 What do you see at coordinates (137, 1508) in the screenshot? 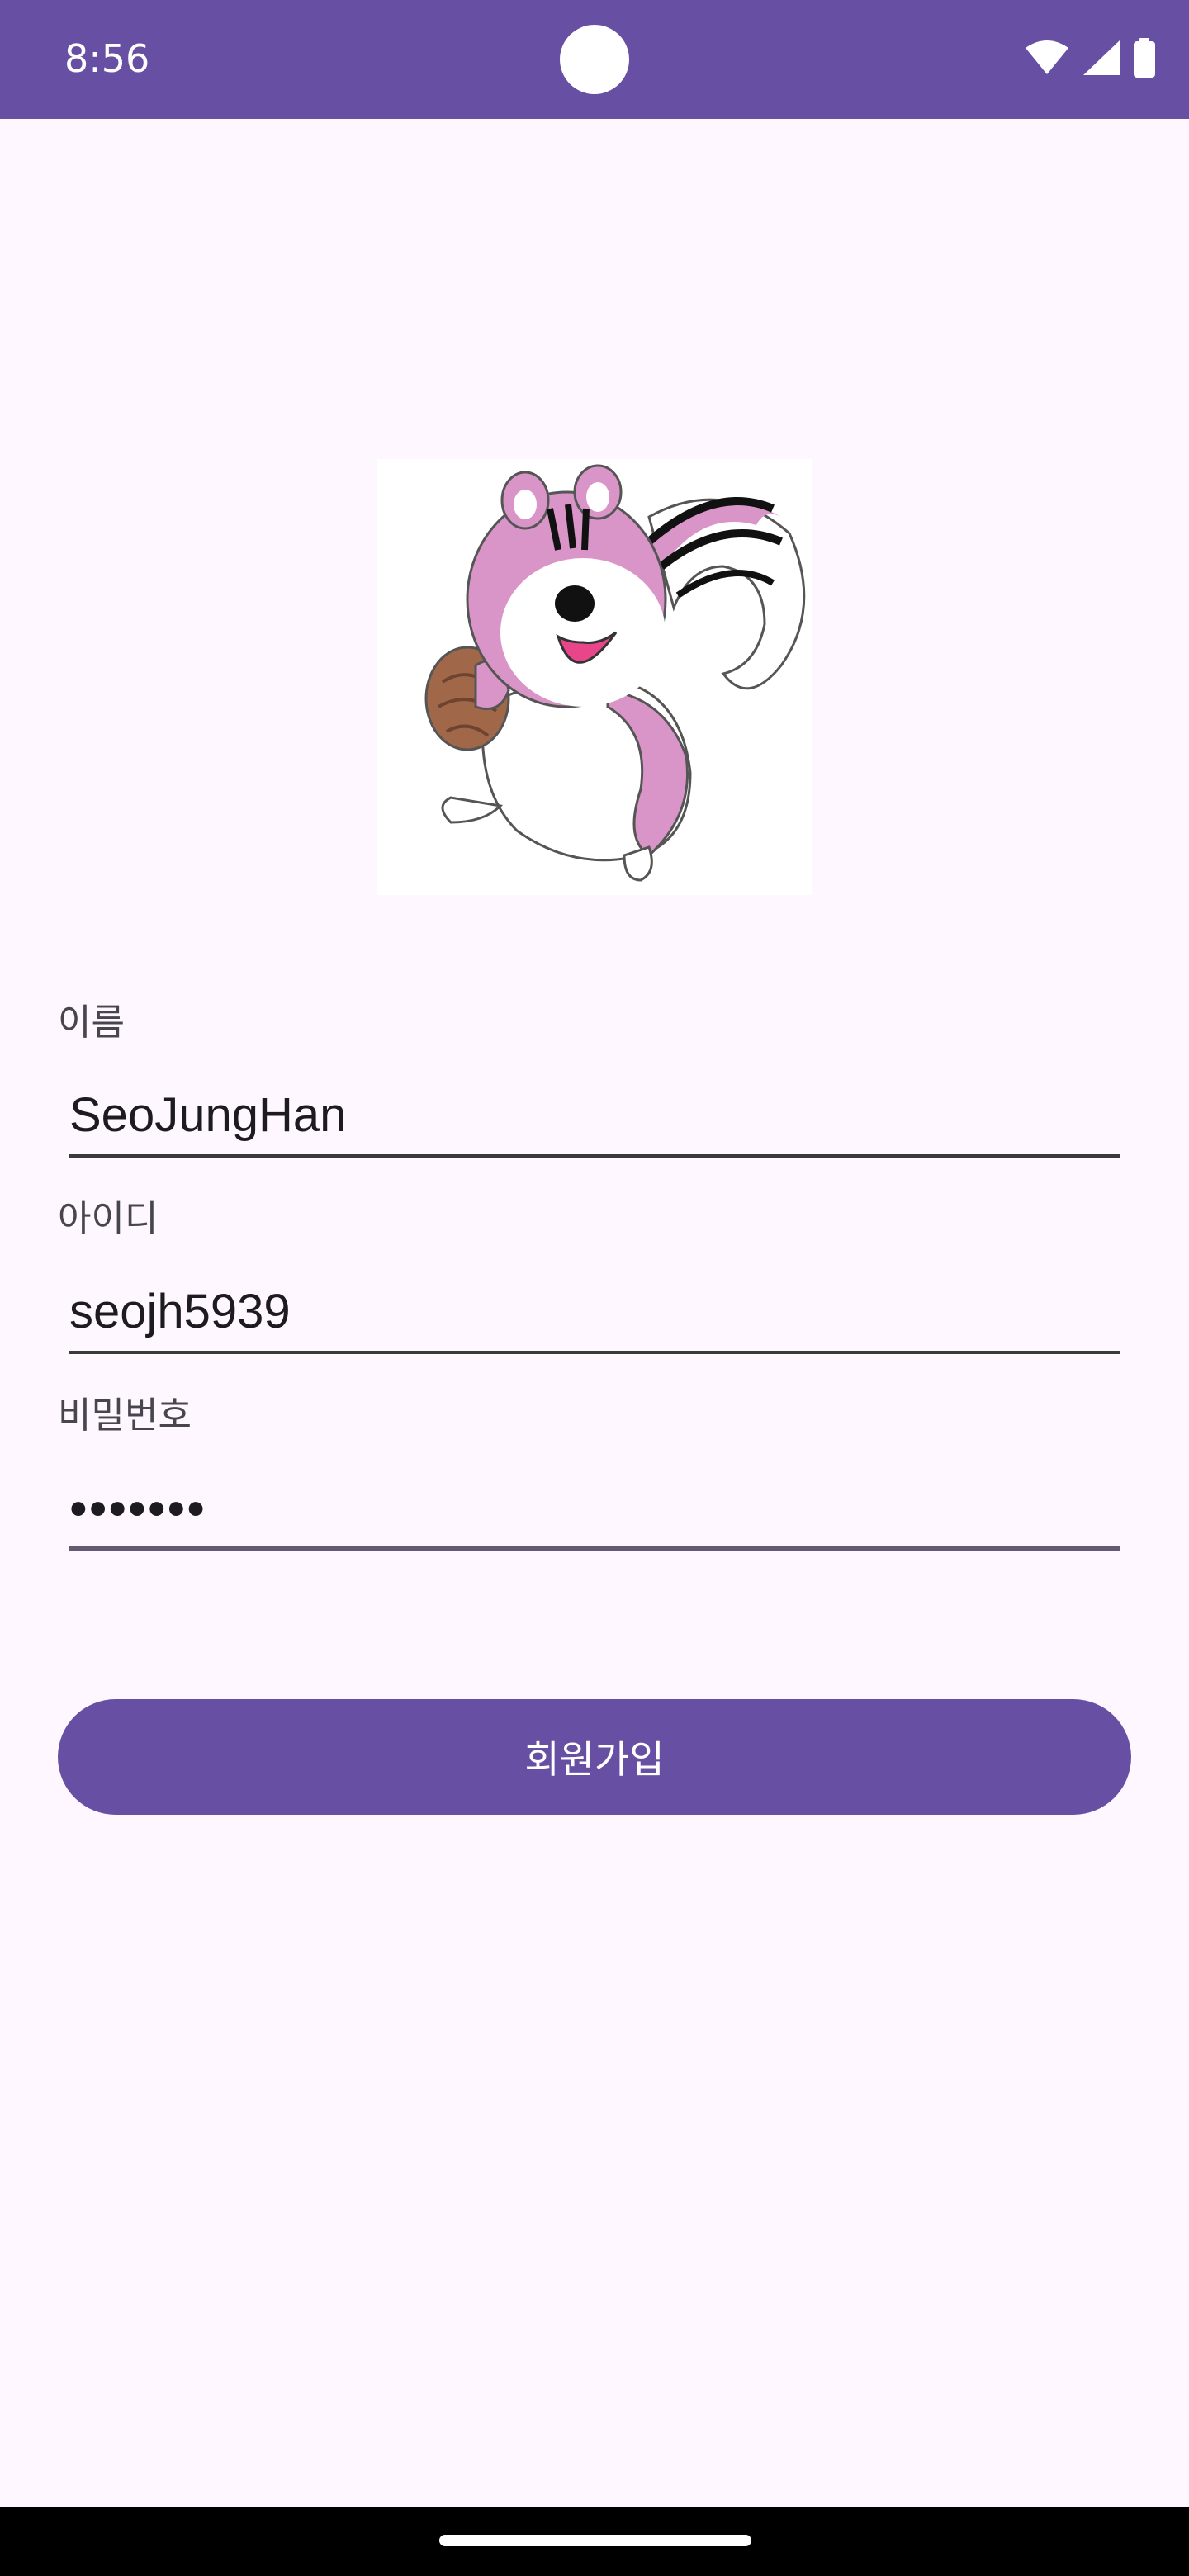
I see `password-value: •••••••` at bounding box center [137, 1508].